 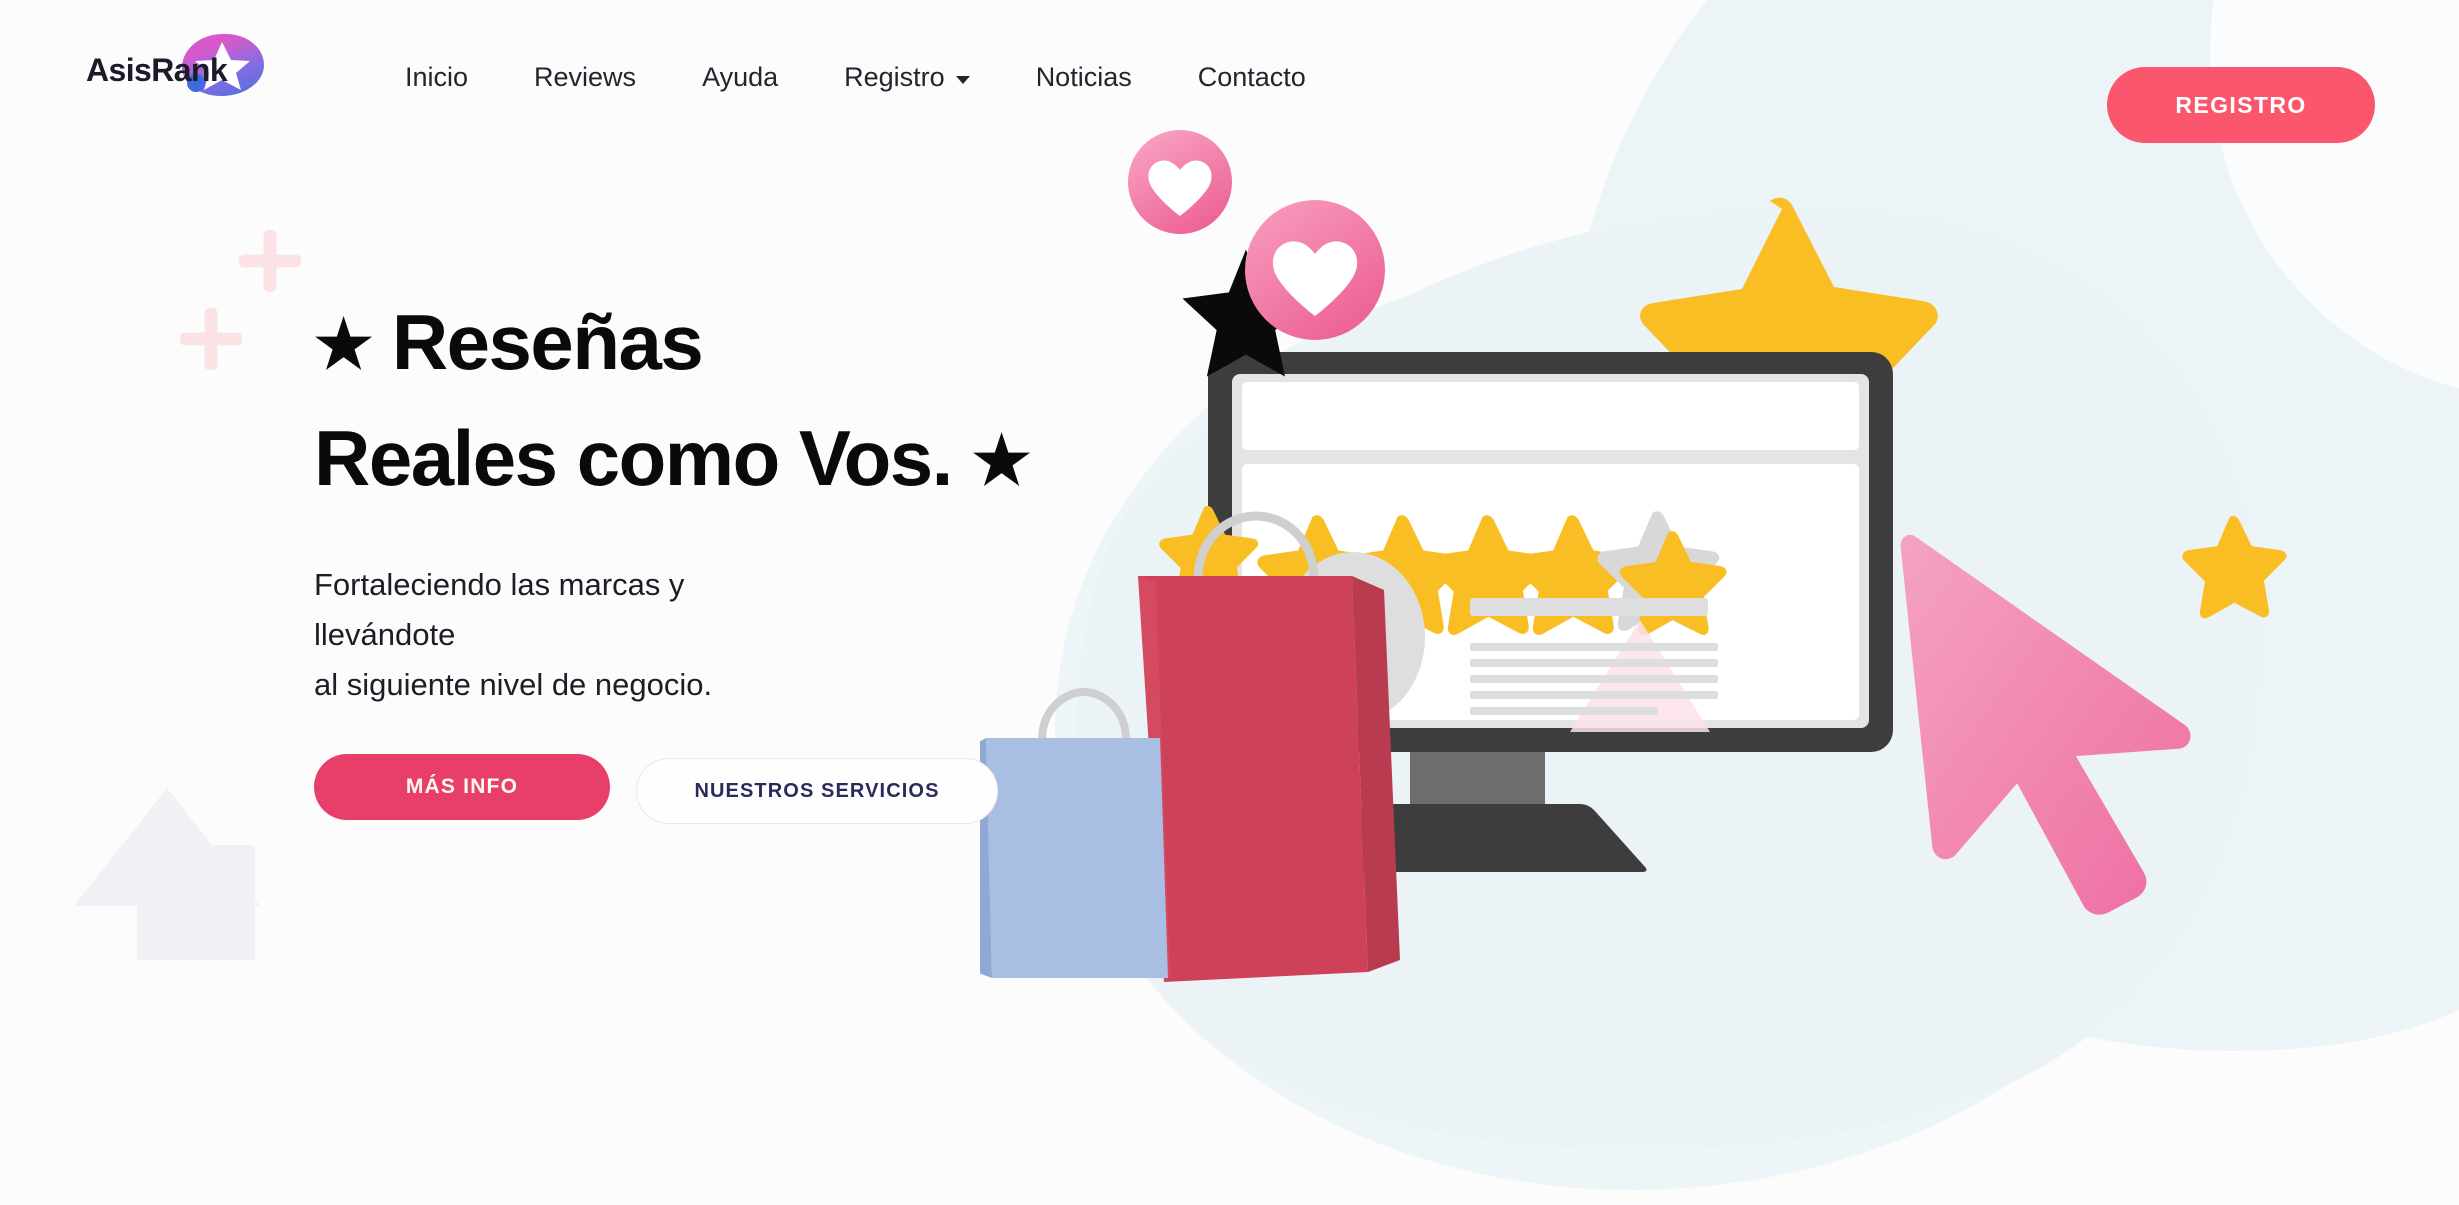 I want to click on nav-item-inicio: Inicio, so click(x=436, y=77).